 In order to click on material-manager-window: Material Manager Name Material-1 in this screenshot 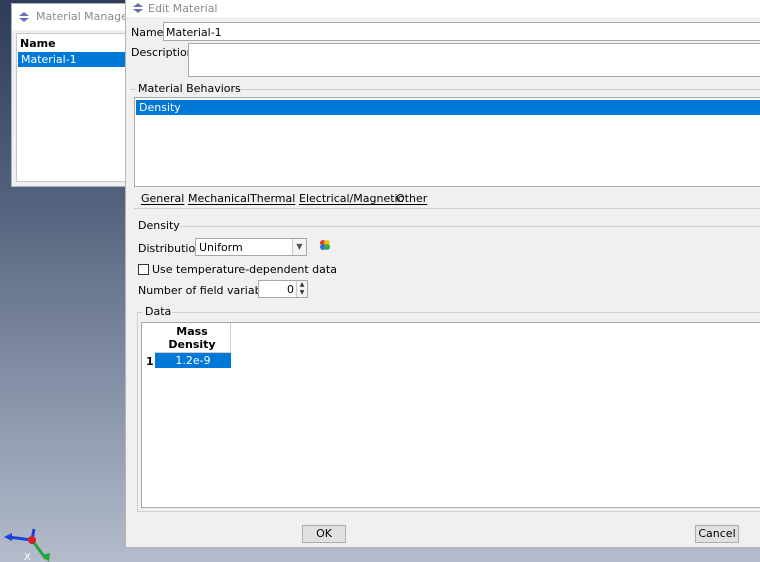, I will do `click(76, 95)`.